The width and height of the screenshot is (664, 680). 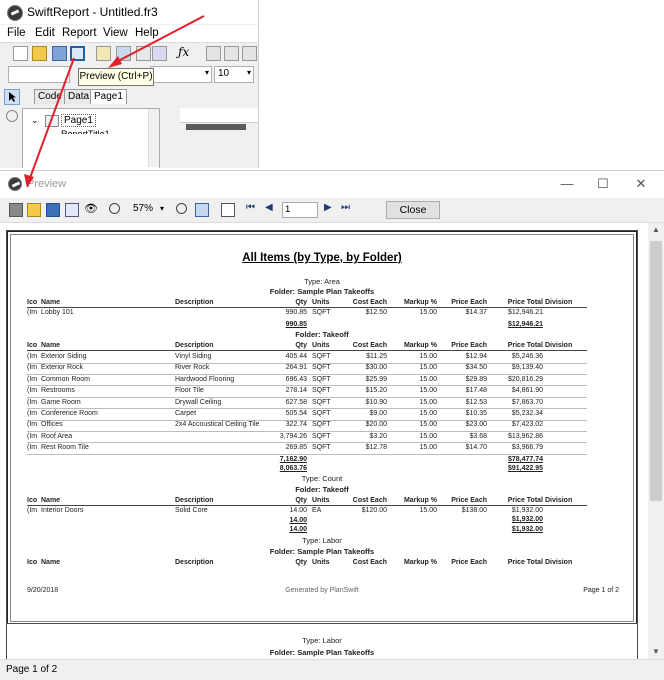 I want to click on annotation-arrows, so click(x=114, y=101).